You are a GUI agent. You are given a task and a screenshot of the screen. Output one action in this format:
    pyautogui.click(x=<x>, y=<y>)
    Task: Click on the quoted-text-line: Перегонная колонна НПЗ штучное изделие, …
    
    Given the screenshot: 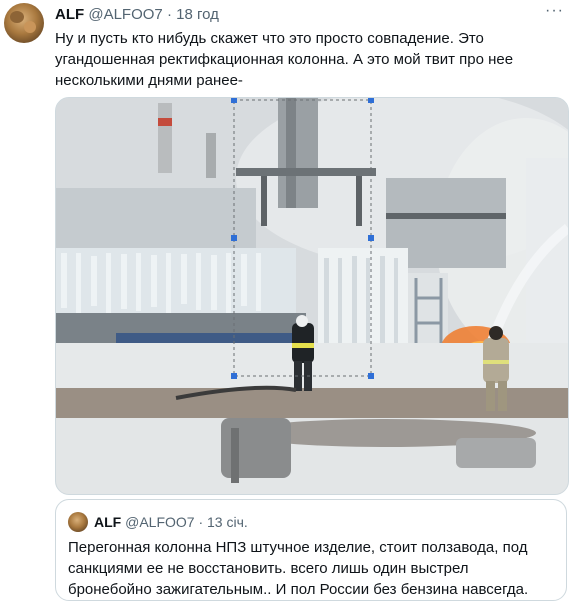 What is the action you would take?
    pyautogui.click(x=298, y=547)
    